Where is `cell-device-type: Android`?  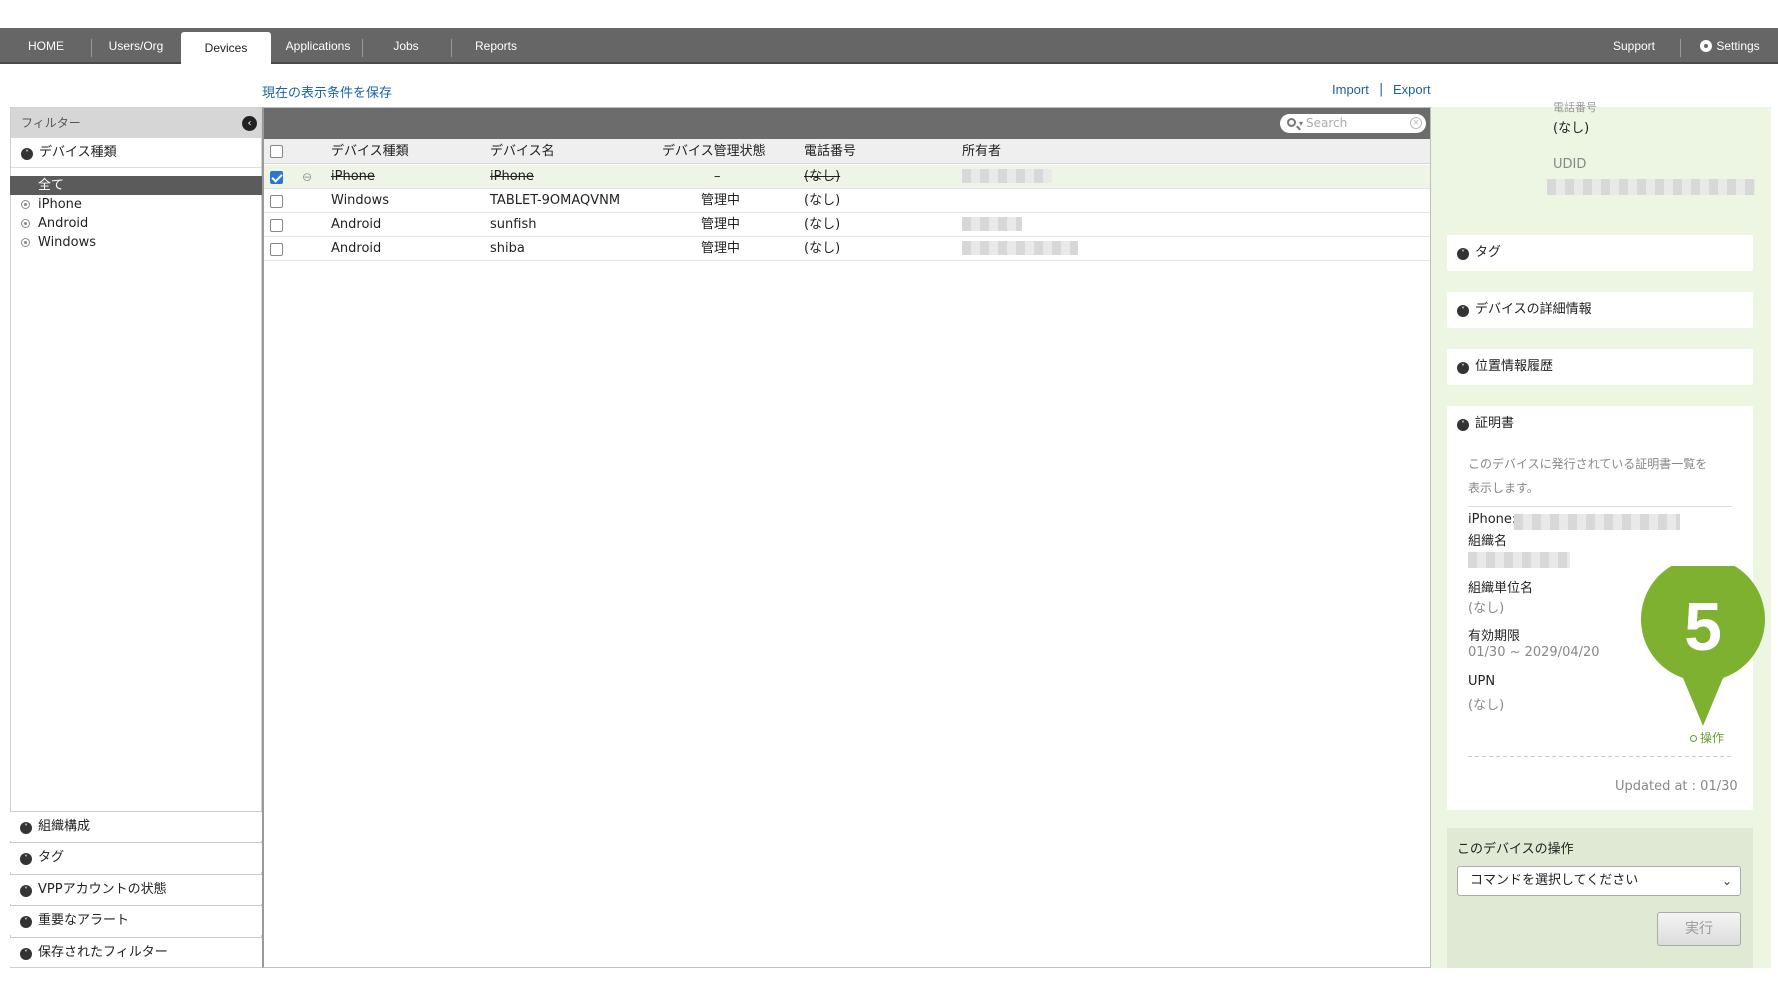 cell-device-type: Android is located at coordinates (356, 248).